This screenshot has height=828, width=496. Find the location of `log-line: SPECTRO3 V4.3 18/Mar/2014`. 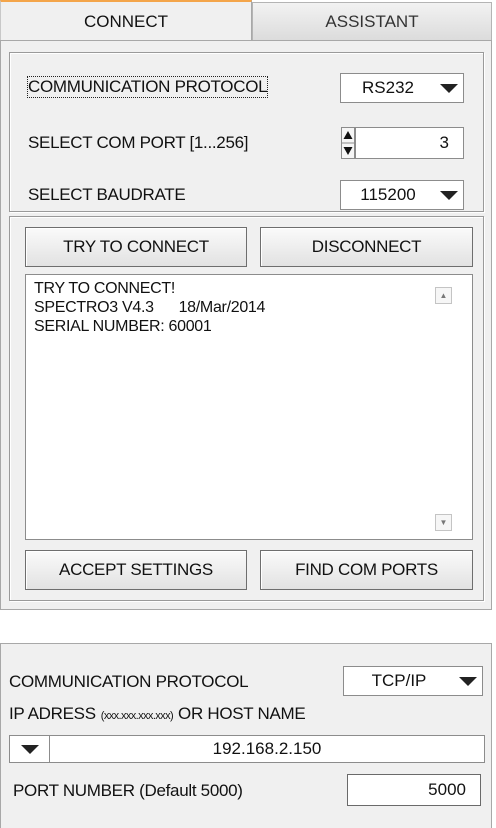

log-line: SPECTRO3 V4.3 18/Mar/2014 is located at coordinates (150, 307).